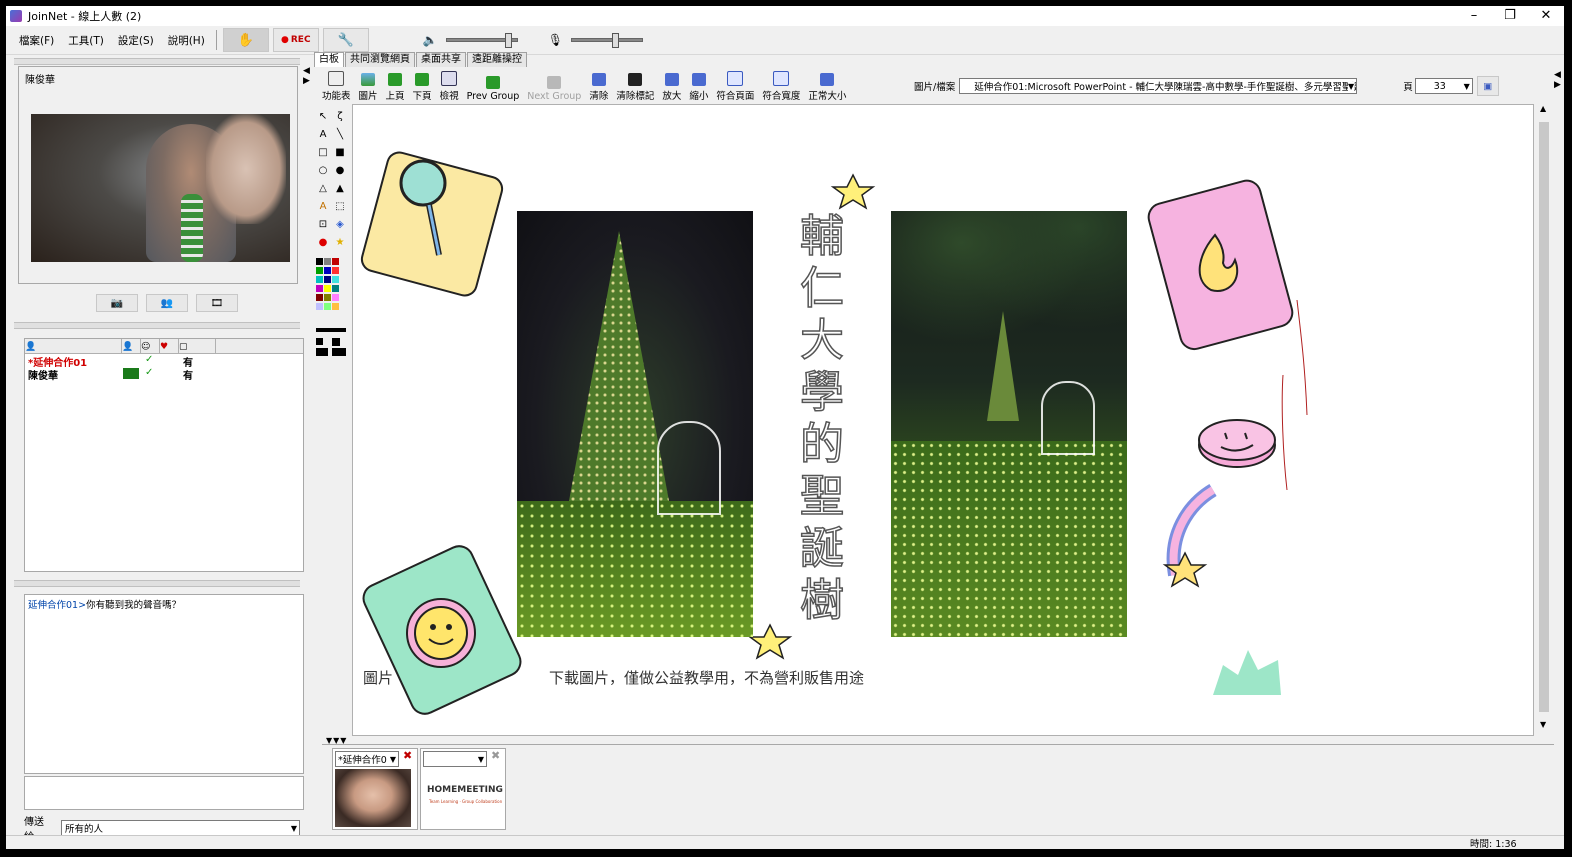  I want to click on record-button: ● REC, so click(295, 40).